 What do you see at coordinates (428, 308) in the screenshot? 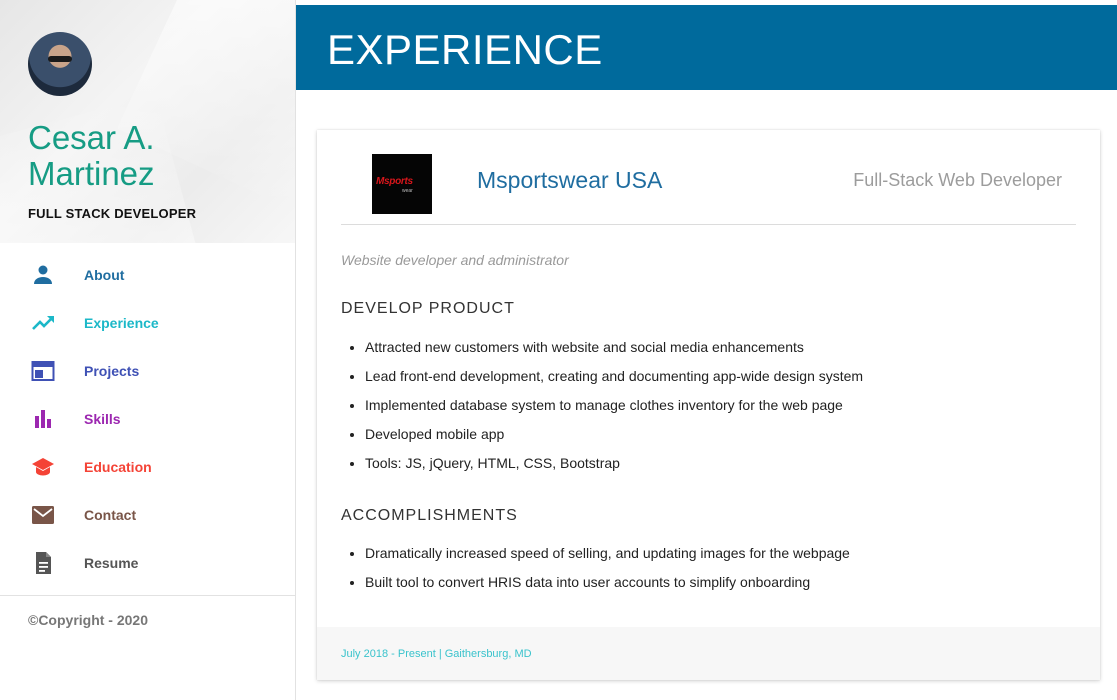
I see `section-heading: DEVELOP PRODUCT` at bounding box center [428, 308].